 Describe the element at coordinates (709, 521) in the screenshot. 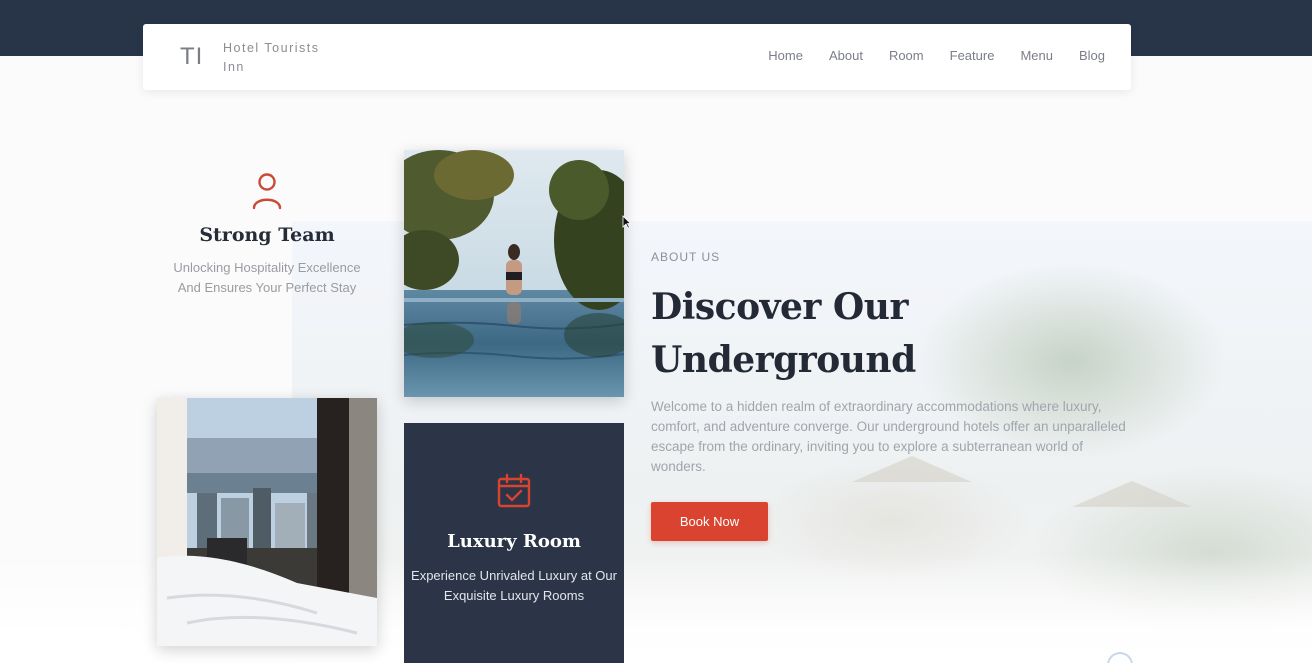

I see `book-now-button: Book Now` at that location.